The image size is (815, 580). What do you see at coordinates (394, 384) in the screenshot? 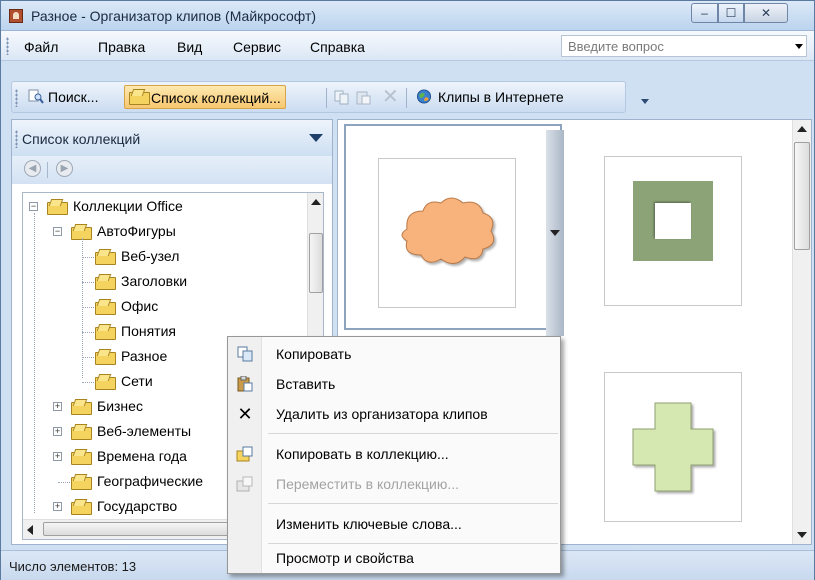
I see `ctx-paste: Вставить` at bounding box center [394, 384].